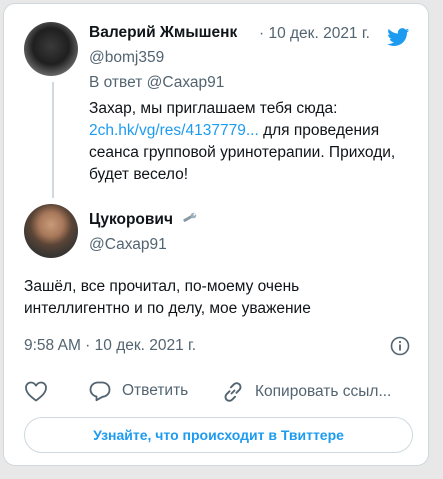 The image size is (443, 479). What do you see at coordinates (156, 83) in the screenshot?
I see `reply-to-label: В ответ @Сахар91` at bounding box center [156, 83].